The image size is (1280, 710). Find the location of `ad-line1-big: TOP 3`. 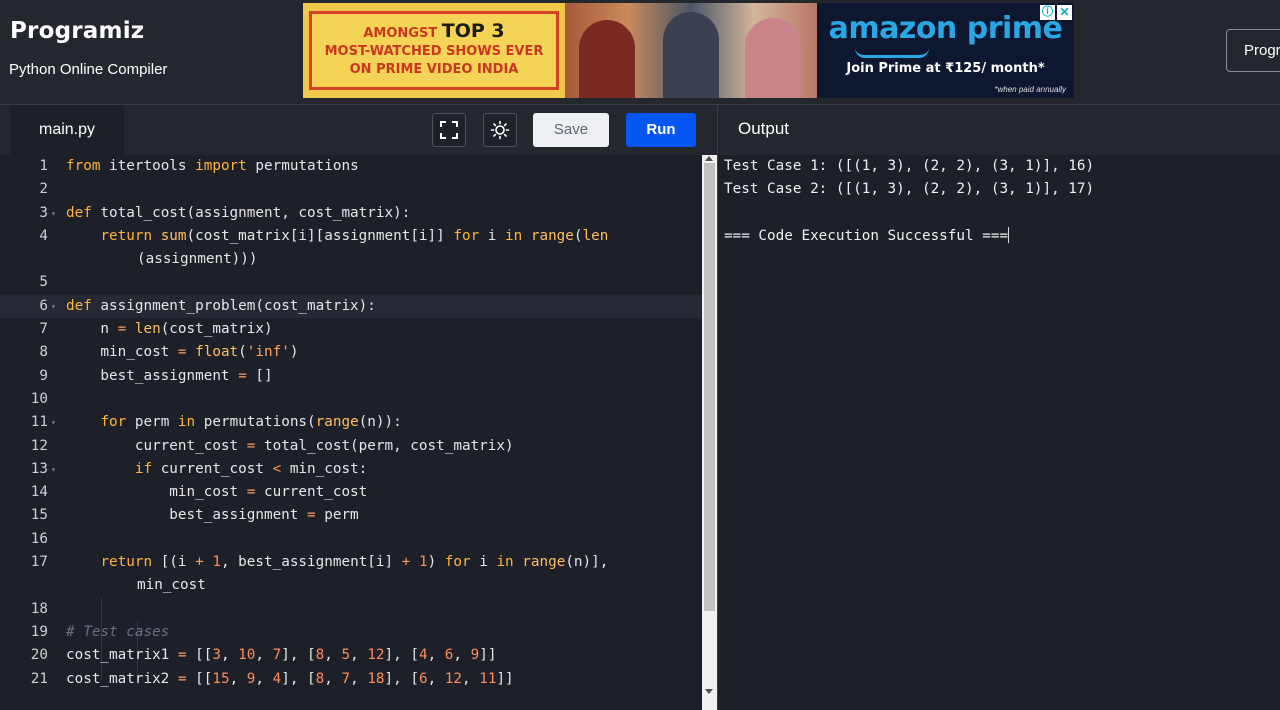

ad-line1-big: TOP 3 is located at coordinates (473, 31).